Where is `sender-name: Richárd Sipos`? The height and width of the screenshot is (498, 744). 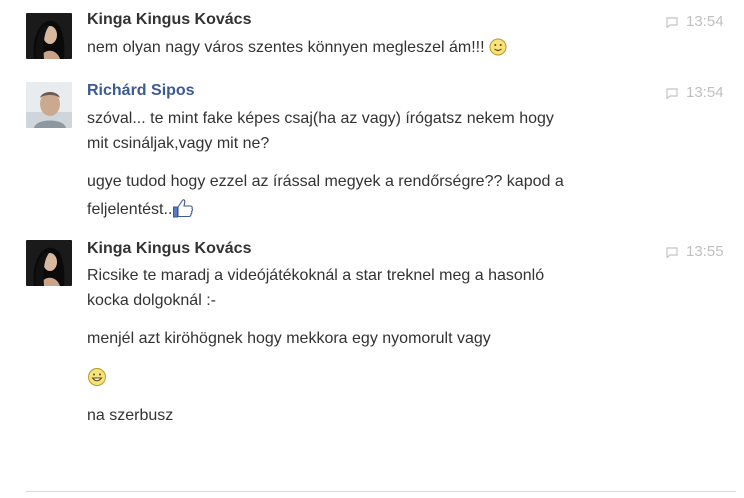
sender-name: Richárd Sipos is located at coordinates (141, 91).